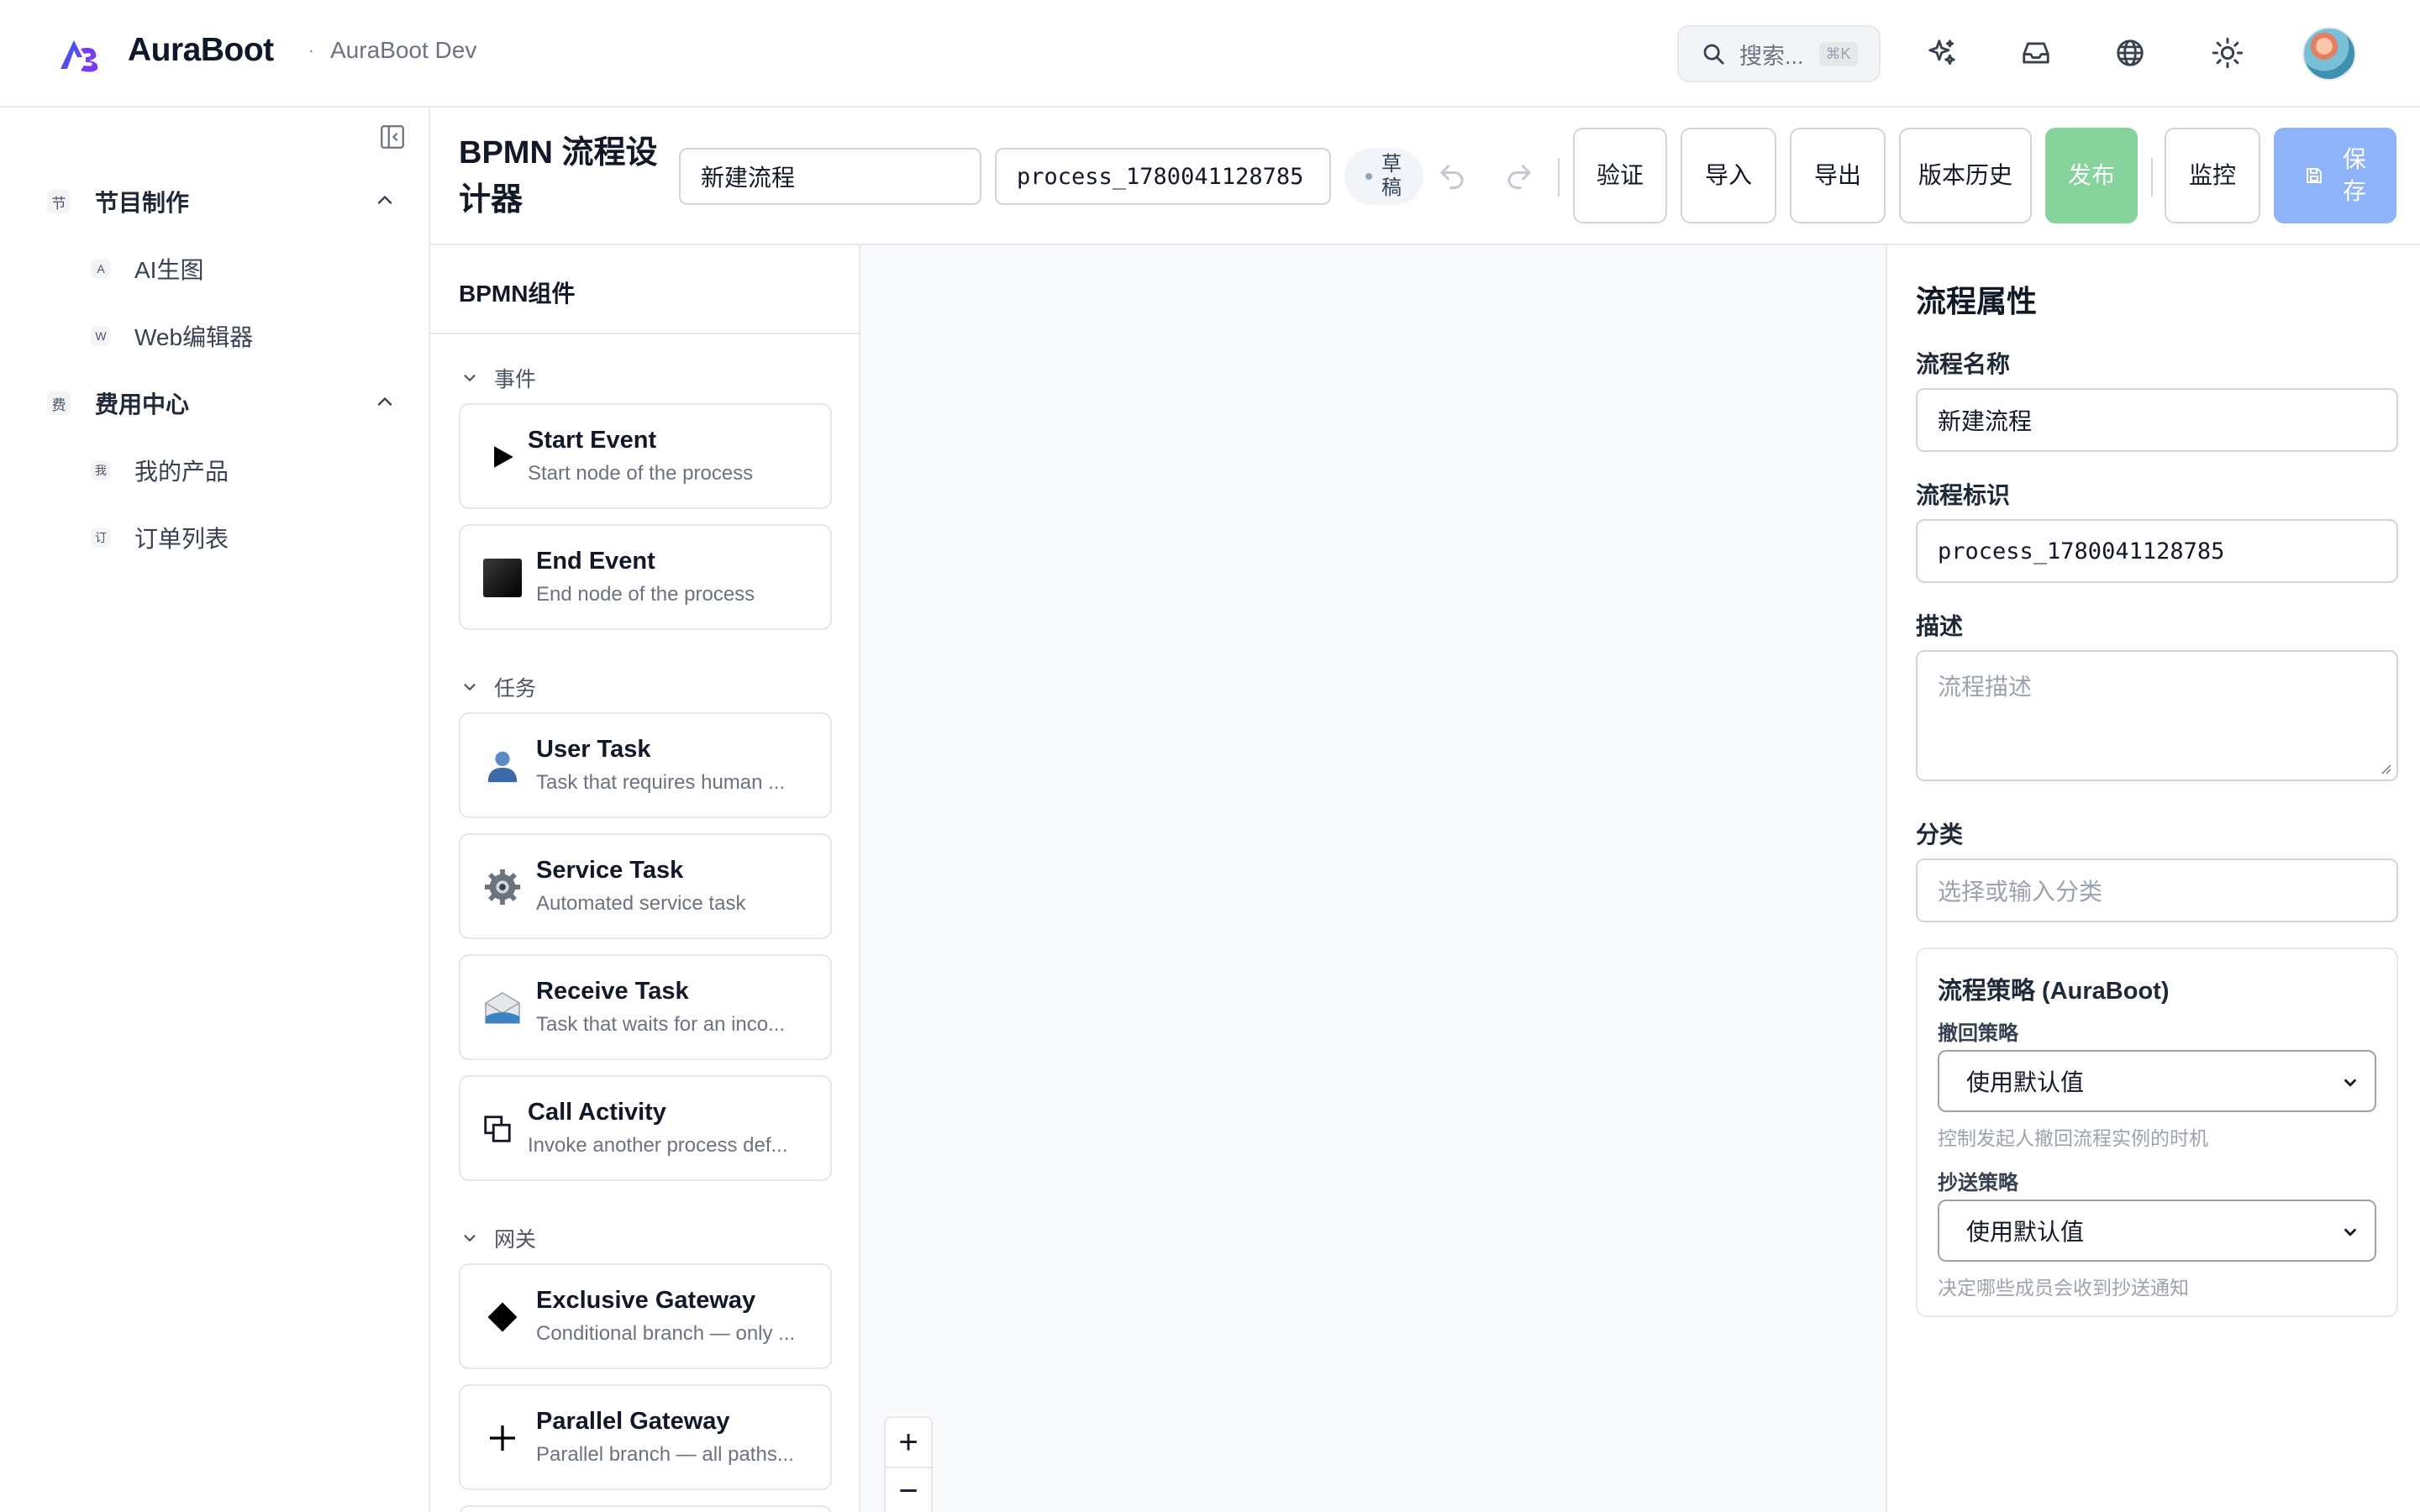 This screenshot has height=1512, width=2420. Describe the element at coordinates (2091, 175) in the screenshot. I see `publish-button: 发布` at that location.